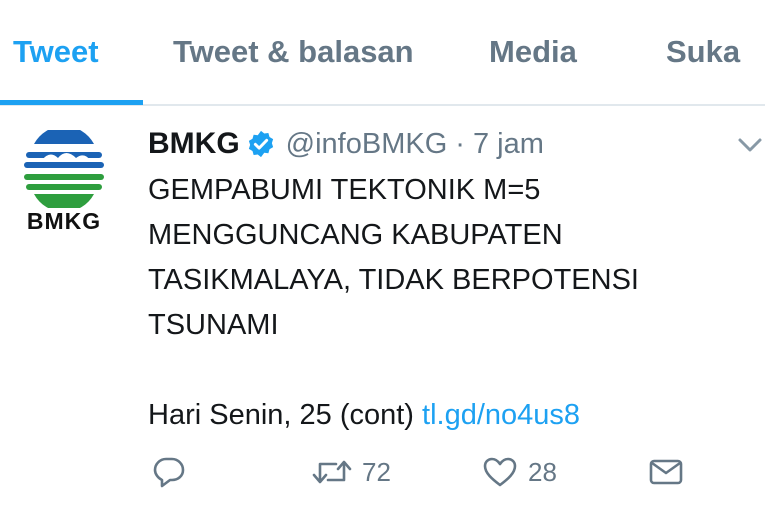  I want to click on tweet-header: BMKG @infoBMKG · 7 jam, so click(346, 144).